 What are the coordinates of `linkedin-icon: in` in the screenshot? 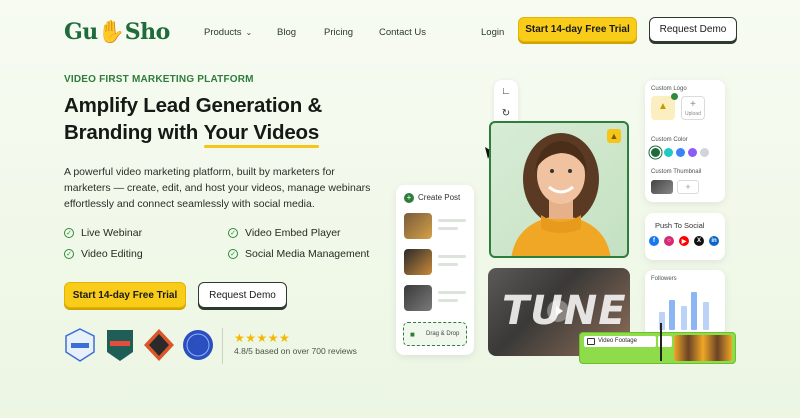 It's located at (714, 241).